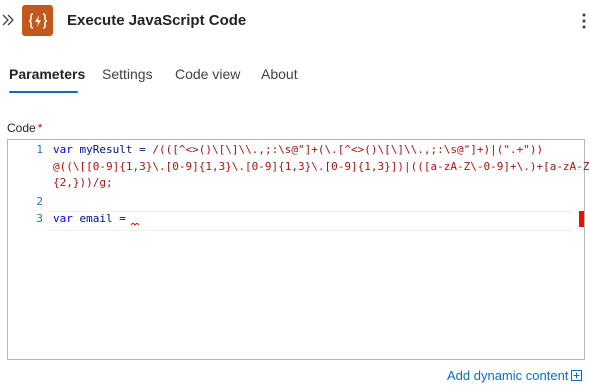 Image resolution: width=590 pixels, height=386 pixels. What do you see at coordinates (279, 74) in the screenshot?
I see `tab-about: About` at bounding box center [279, 74].